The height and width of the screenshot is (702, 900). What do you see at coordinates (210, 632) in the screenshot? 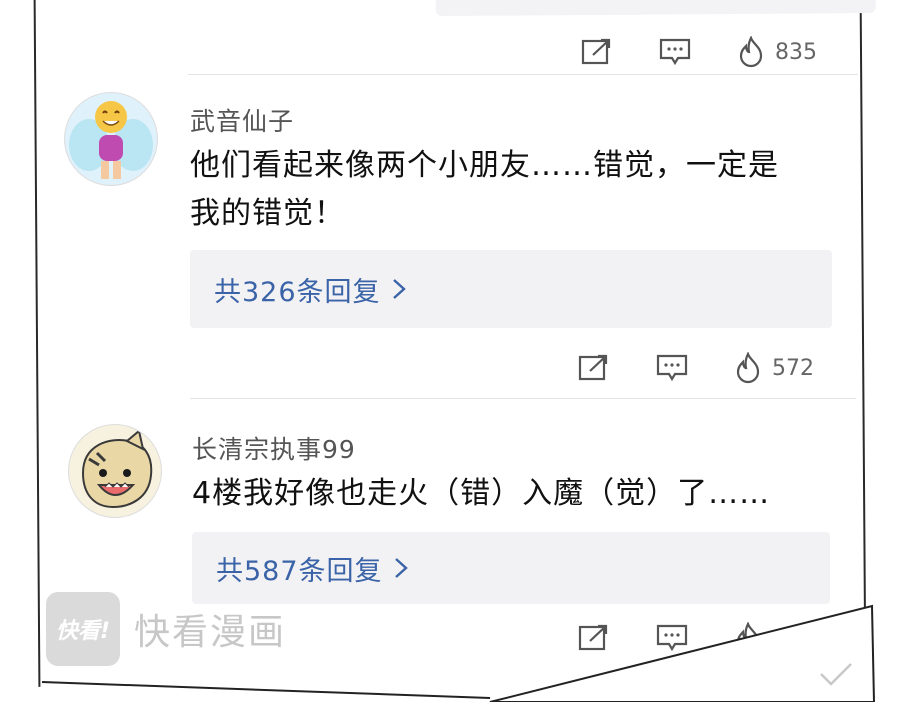
I see `watermark-brand-text: 快看漫画` at bounding box center [210, 632].